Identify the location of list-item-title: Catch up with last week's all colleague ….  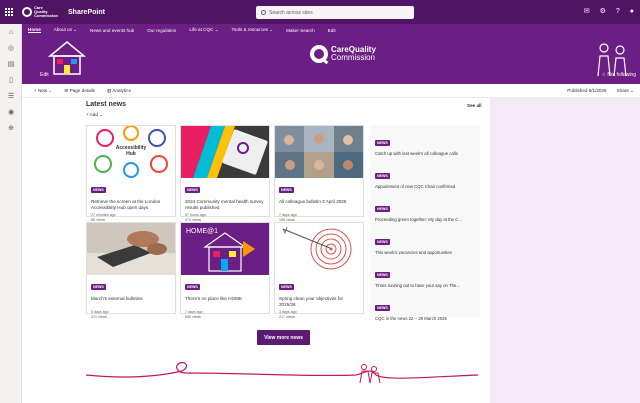
(425, 153).